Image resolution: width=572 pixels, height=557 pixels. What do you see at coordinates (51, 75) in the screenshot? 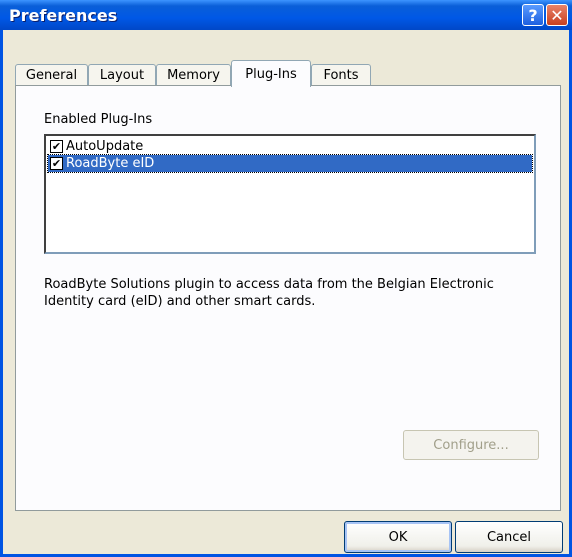
I see `tab-general: General` at bounding box center [51, 75].